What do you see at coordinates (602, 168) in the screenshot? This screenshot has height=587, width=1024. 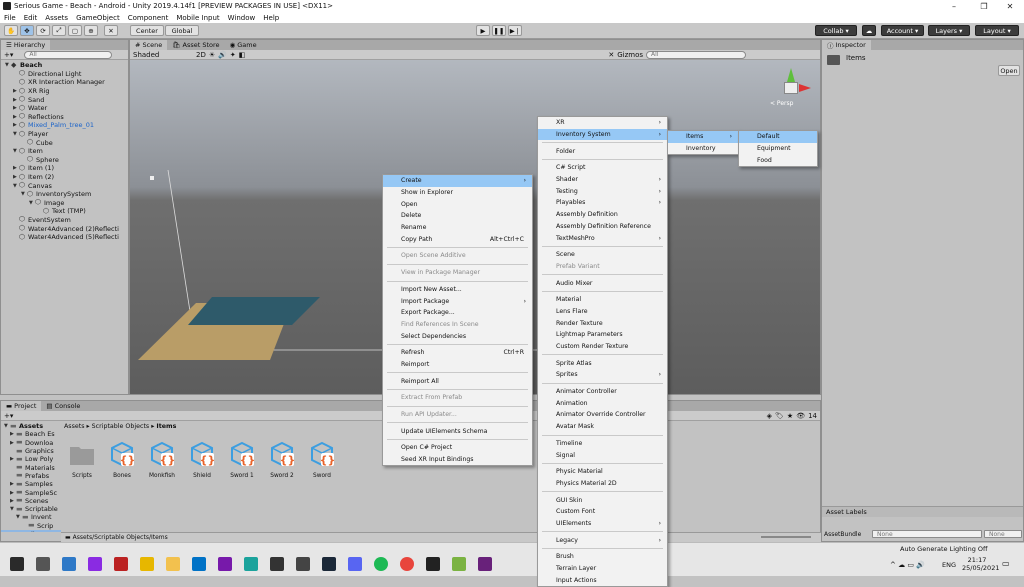 I see `create-item-c-script: C# Script` at bounding box center [602, 168].